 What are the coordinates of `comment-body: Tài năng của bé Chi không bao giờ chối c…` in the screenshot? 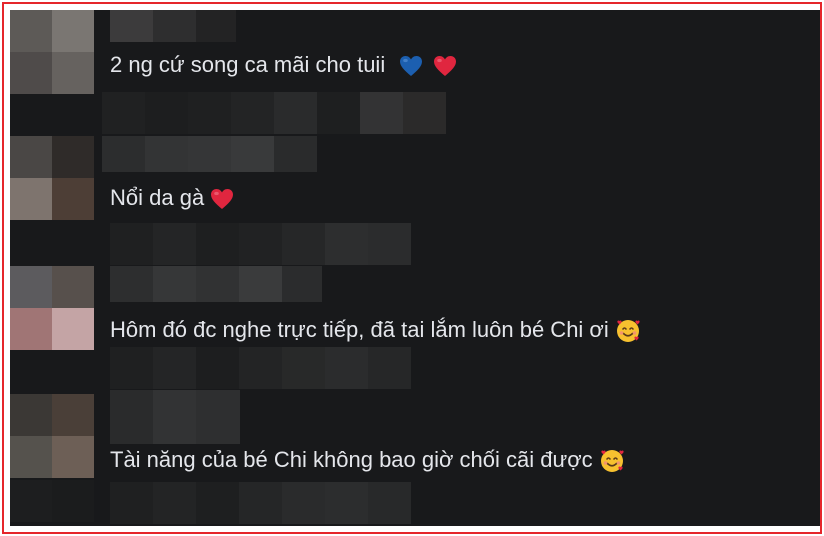 It's located at (351, 459).